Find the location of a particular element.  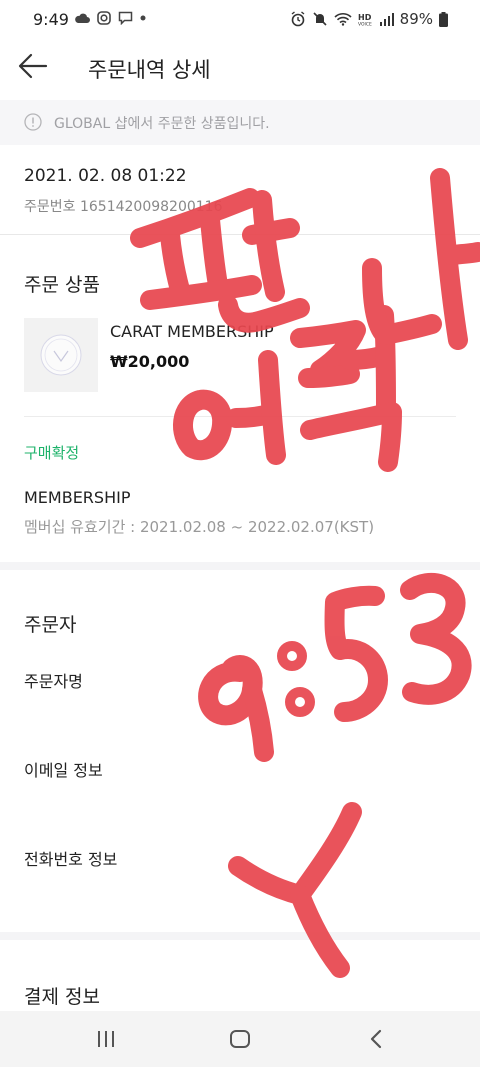

membership-emblem-icon is located at coordinates (61, 355).